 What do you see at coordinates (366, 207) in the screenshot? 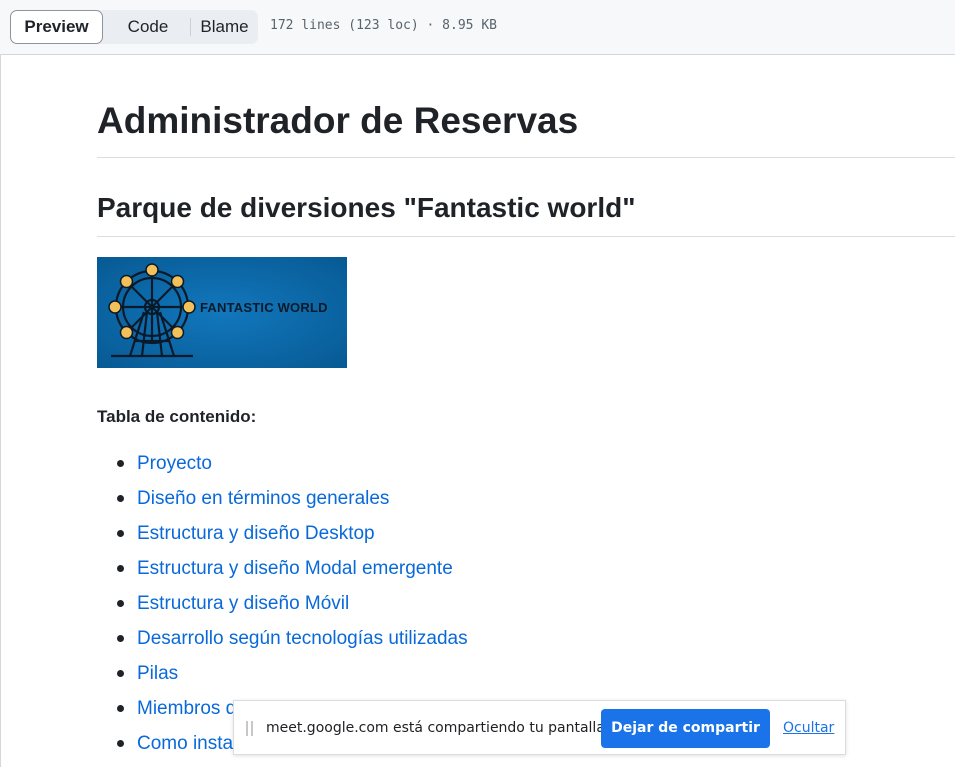
I see `section-heading: Parque de diversiones "Fantastic world"` at bounding box center [366, 207].